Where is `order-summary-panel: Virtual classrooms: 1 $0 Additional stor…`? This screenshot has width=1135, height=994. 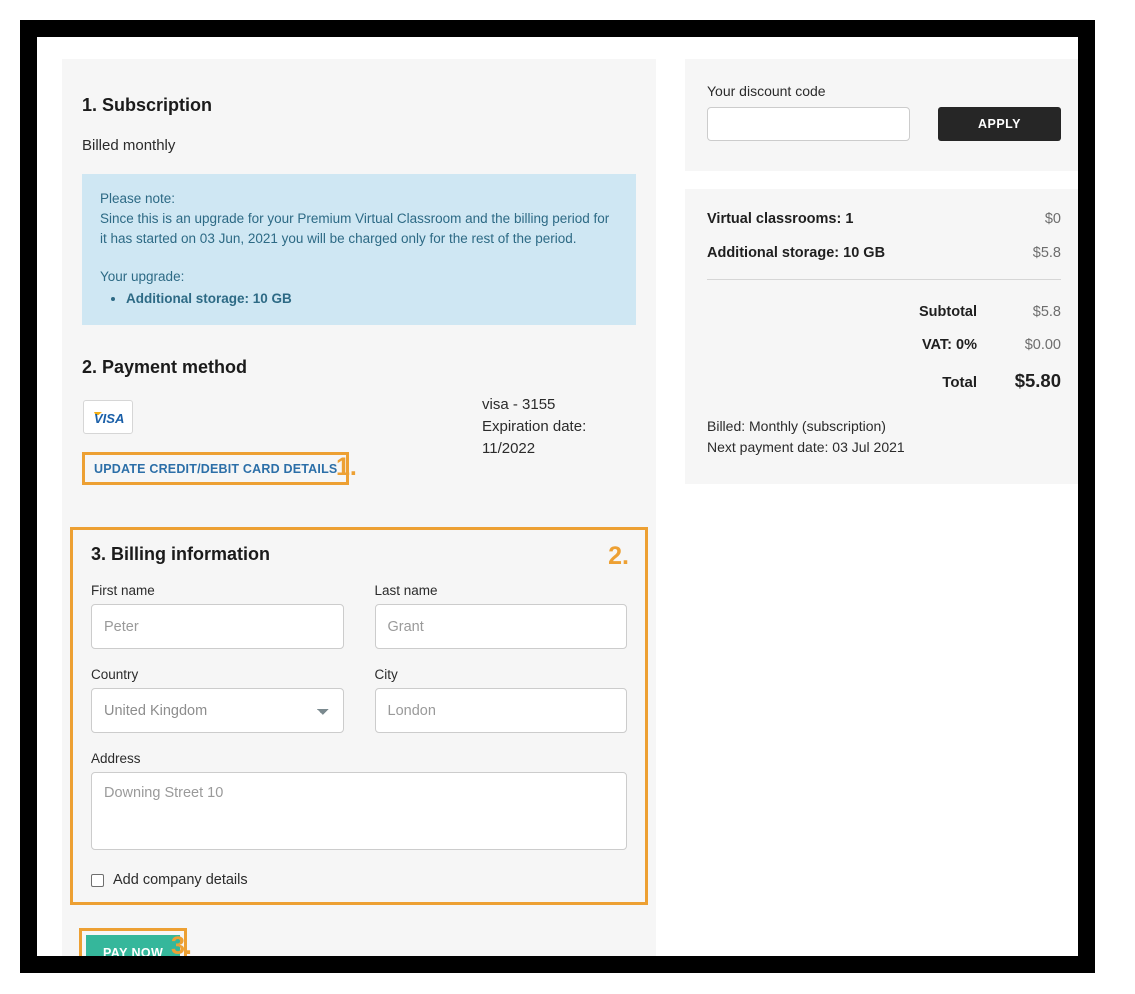 order-summary-panel: Virtual classrooms: 1 $0 Additional stor… is located at coordinates (881, 336).